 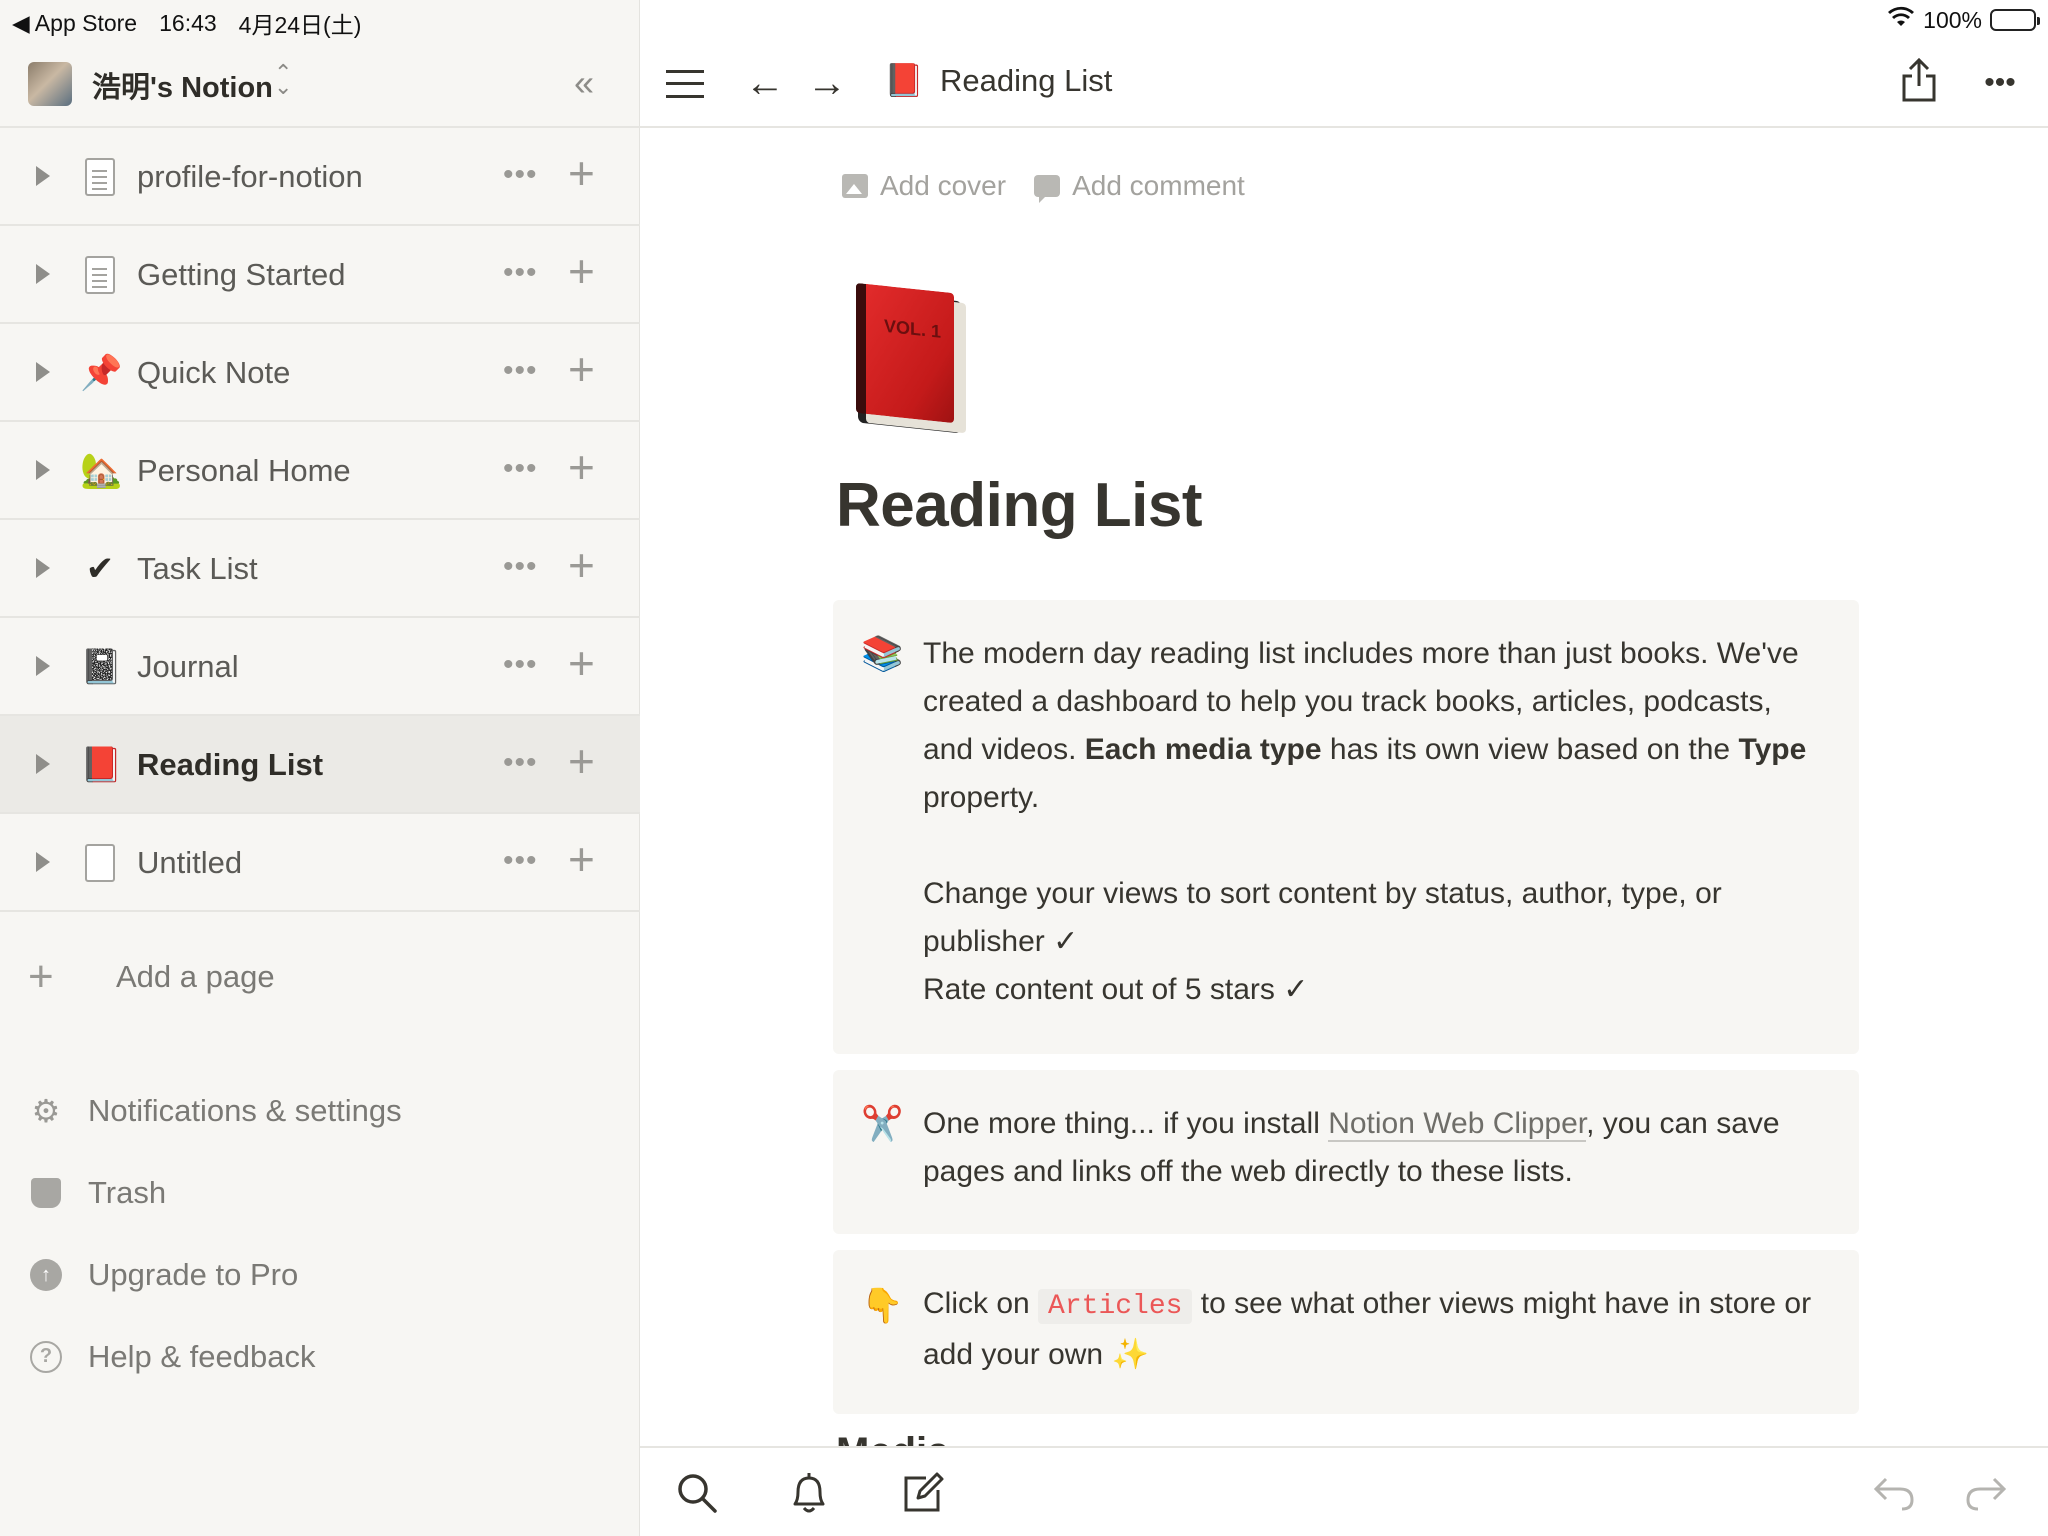 What do you see at coordinates (1024, 20) in the screenshot?
I see `status-bar: ◀ App Store 16:43 4月24日(土) 100%` at bounding box center [1024, 20].